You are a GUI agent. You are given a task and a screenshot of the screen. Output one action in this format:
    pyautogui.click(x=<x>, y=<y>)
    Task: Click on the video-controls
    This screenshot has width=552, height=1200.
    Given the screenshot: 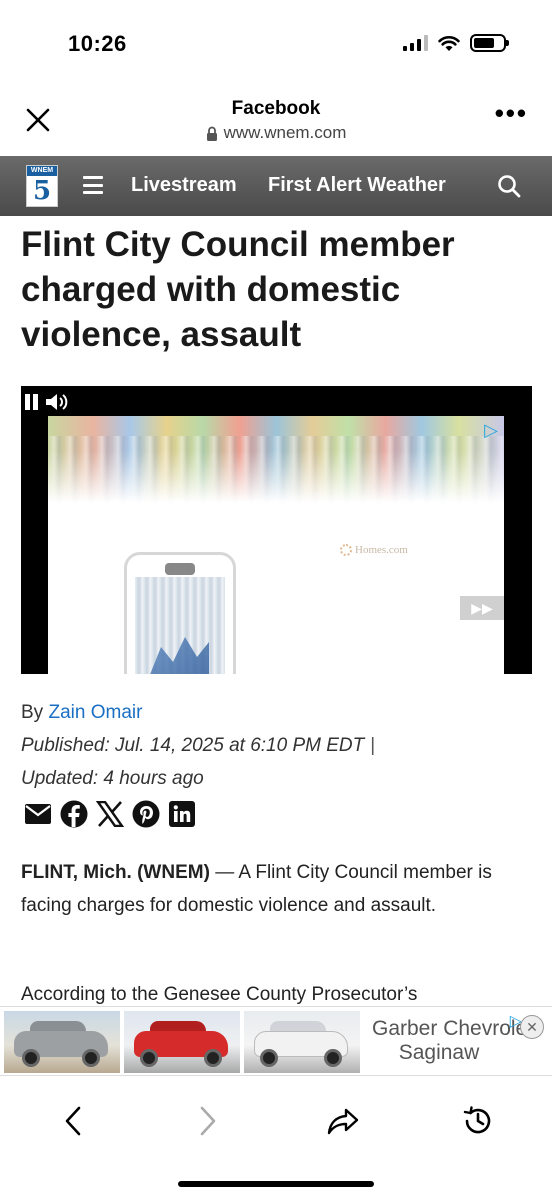 What is the action you would take?
    pyautogui.click(x=47, y=402)
    